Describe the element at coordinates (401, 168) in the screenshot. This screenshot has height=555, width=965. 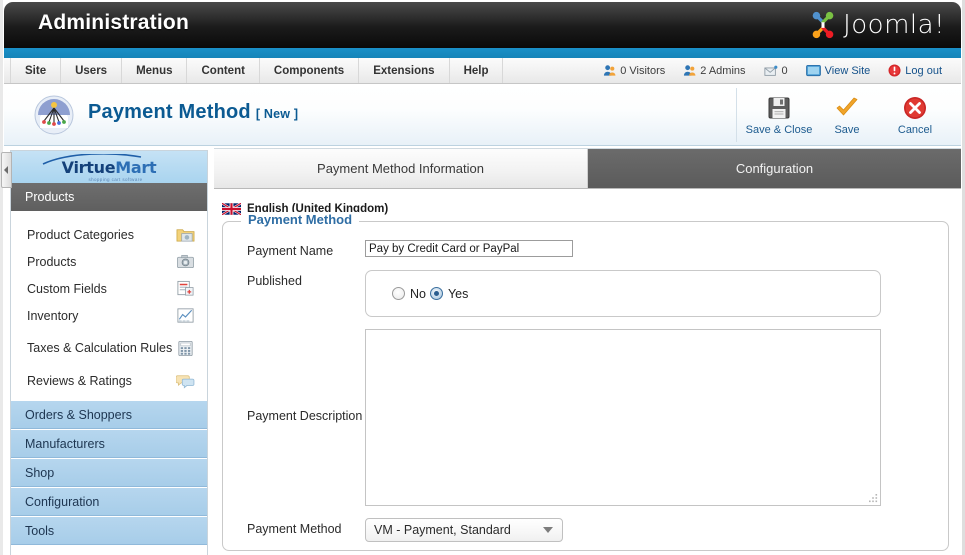
I see `tab-payment-method-information: Payment Method Information` at that location.